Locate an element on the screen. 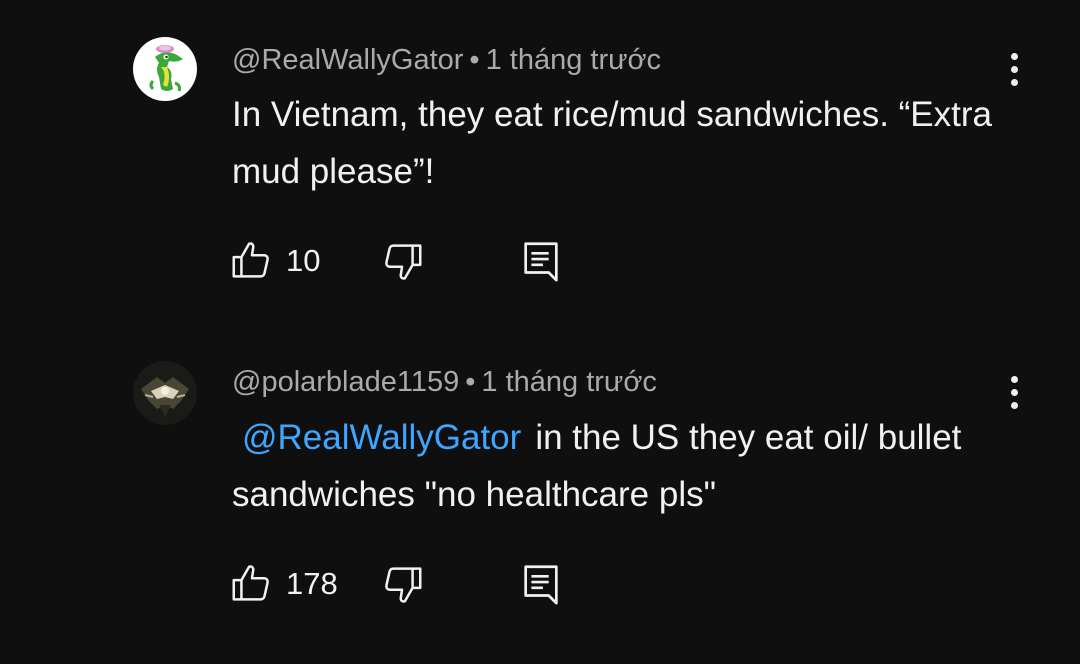 Image resolution: width=1080 pixels, height=664 pixels. like-button: 178 is located at coordinates (283, 584).